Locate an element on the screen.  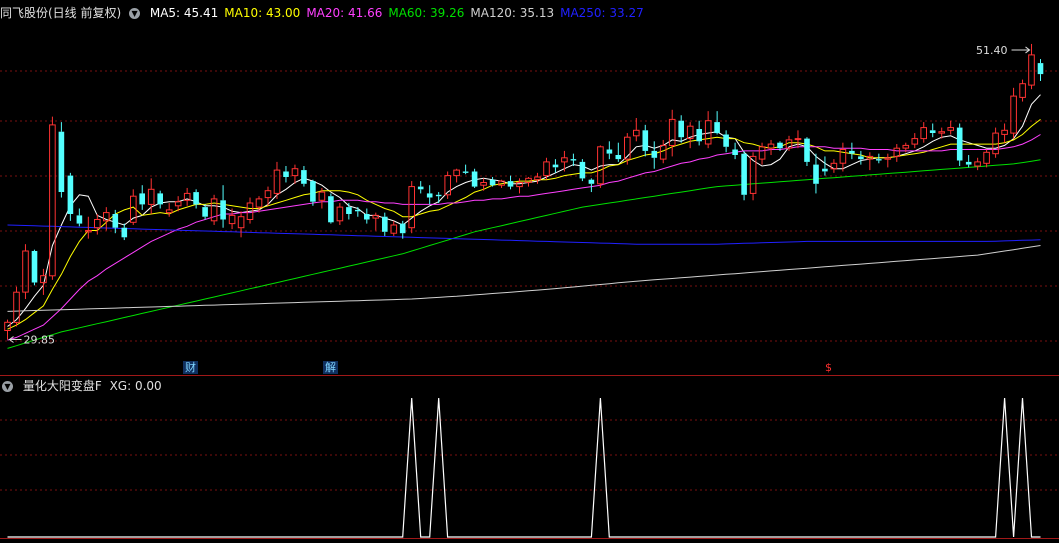
indicator-value: XG: 0.00 is located at coordinates (135, 386).